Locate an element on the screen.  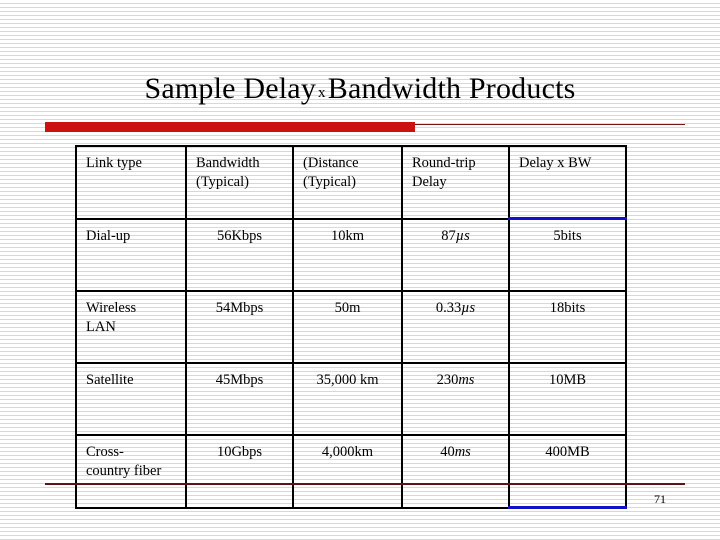
table-row: Satellite 45Mbps 35,000 km 230ms 10MB is located at coordinates (351, 399).